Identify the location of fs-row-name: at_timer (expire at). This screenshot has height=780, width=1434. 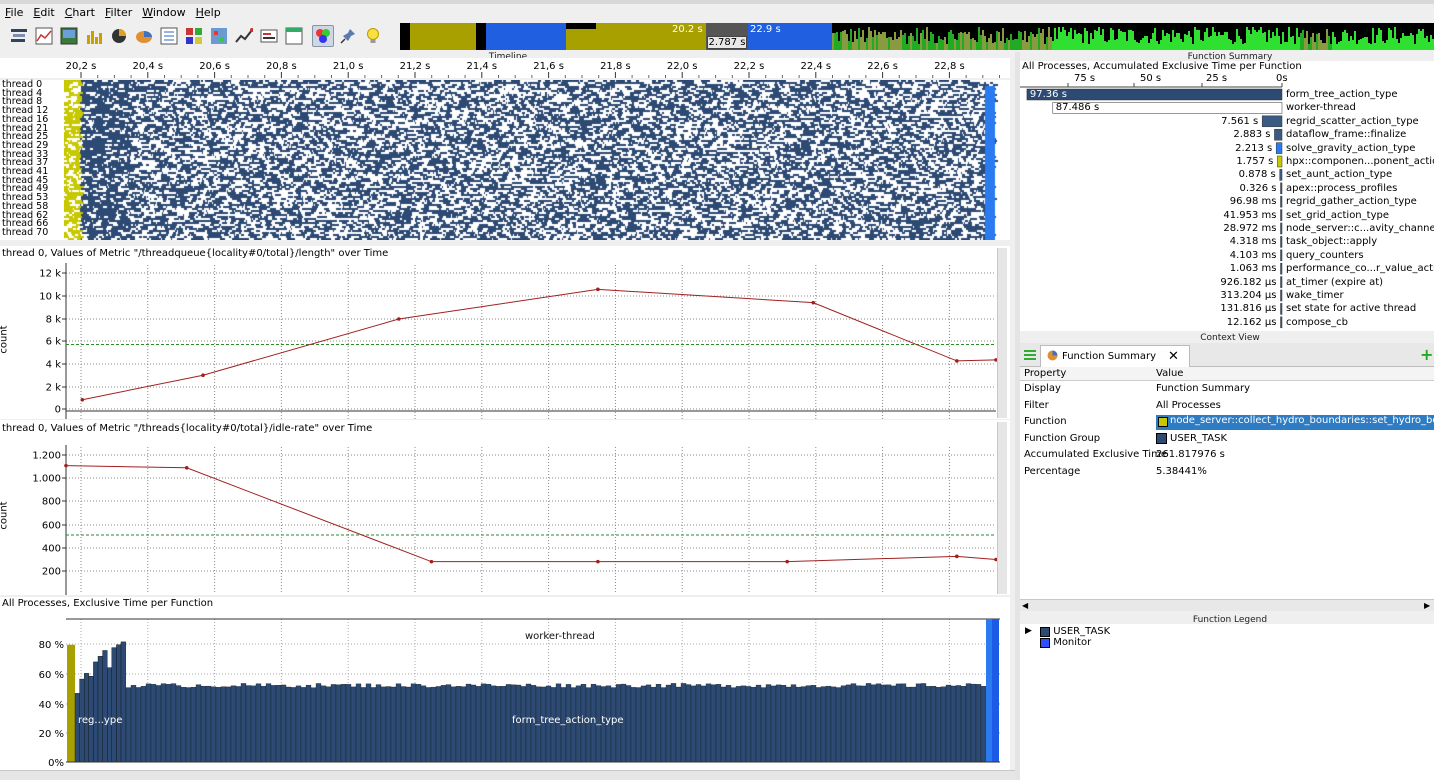
(1334, 282).